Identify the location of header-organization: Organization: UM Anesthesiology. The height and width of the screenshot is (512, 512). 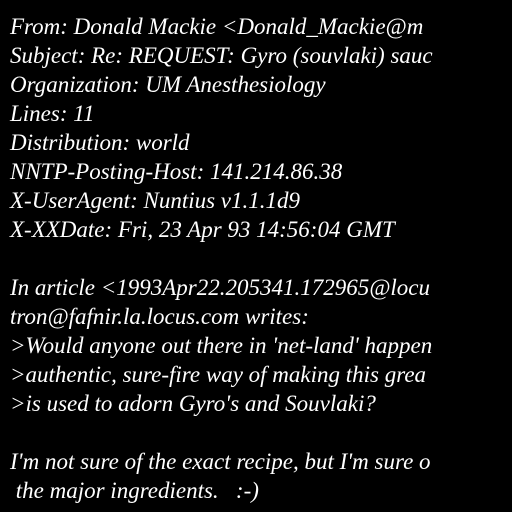
(168, 84).